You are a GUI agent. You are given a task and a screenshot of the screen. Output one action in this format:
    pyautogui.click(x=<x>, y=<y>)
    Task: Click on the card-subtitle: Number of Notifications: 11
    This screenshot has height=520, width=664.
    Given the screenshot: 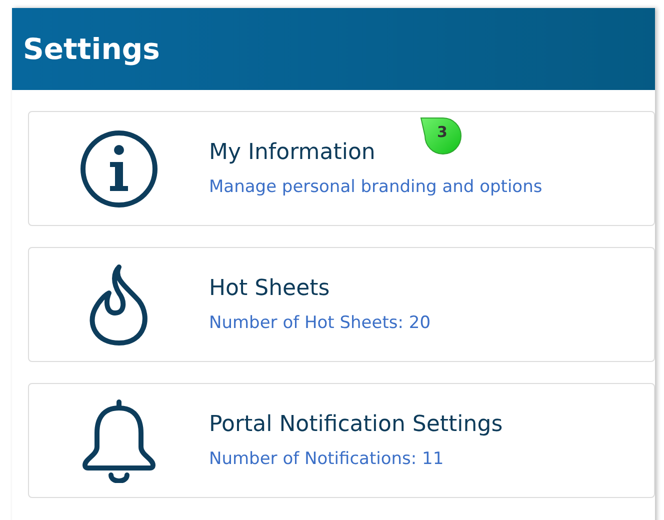 What is the action you would take?
    pyautogui.click(x=327, y=458)
    